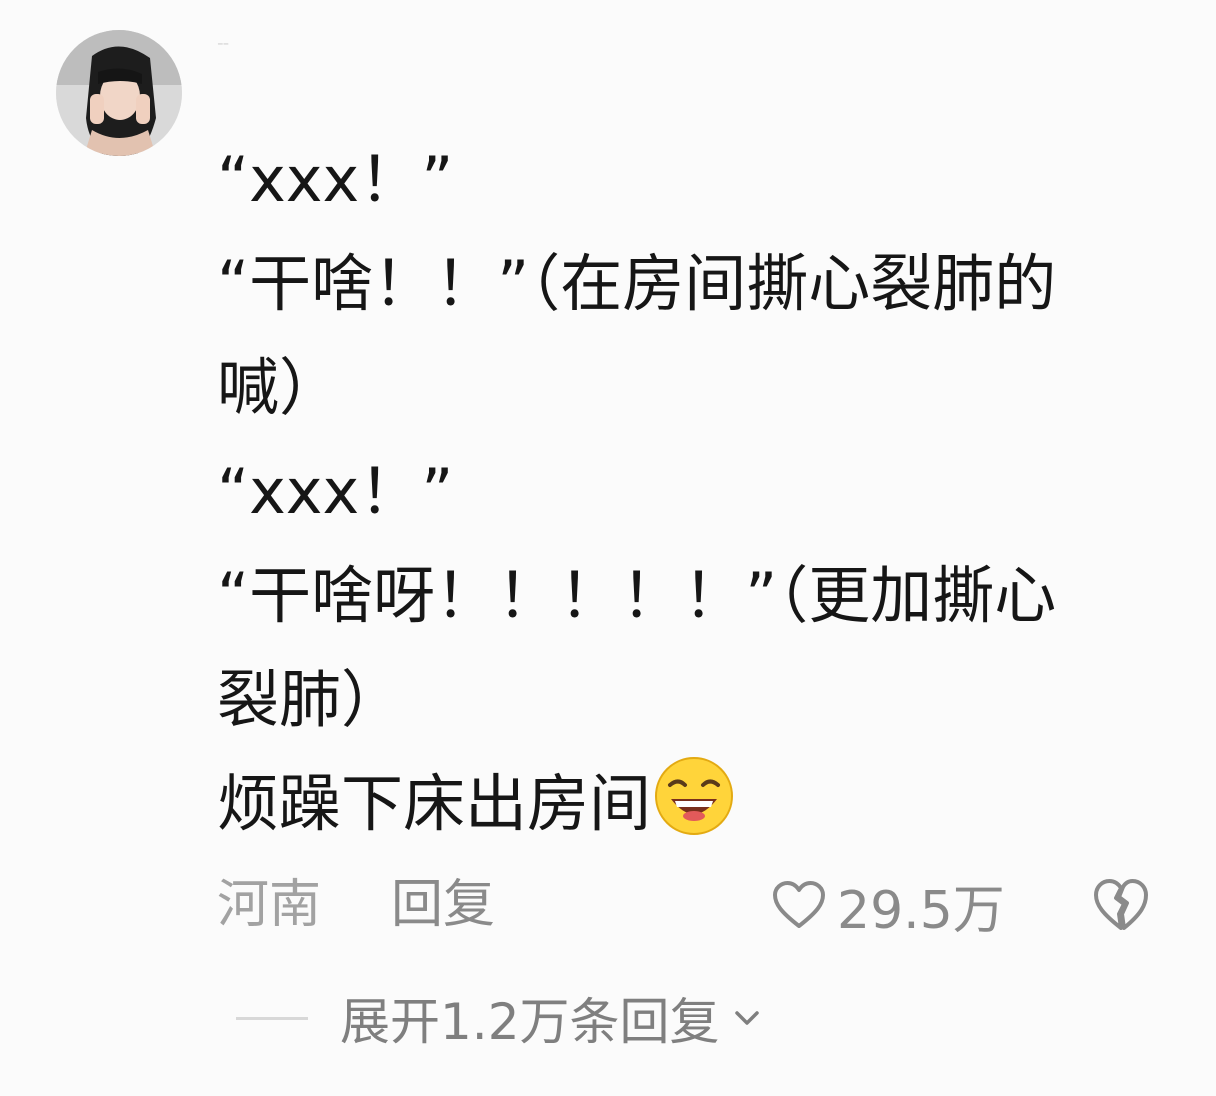  Describe the element at coordinates (799, 904) in the screenshot. I see `heart-icon` at that location.